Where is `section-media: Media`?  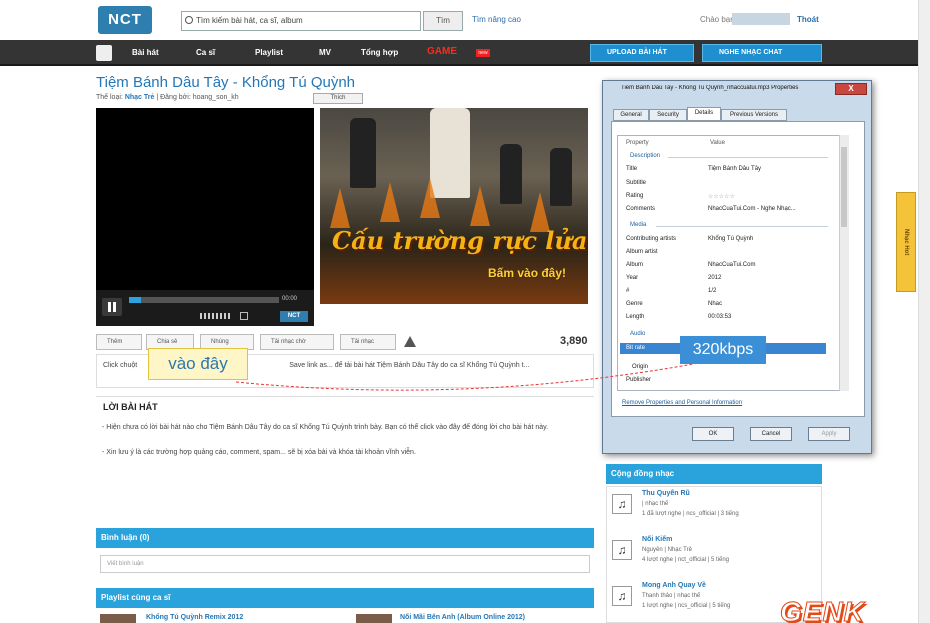 section-media: Media is located at coordinates (638, 225).